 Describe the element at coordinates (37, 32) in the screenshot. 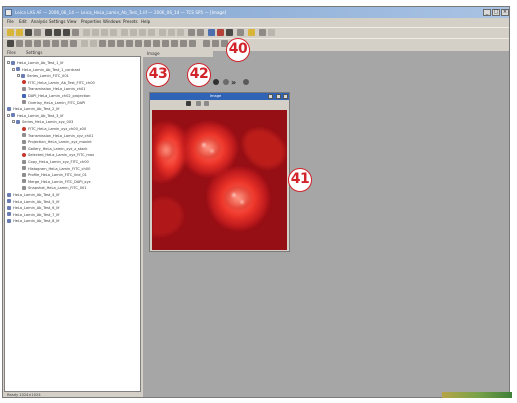

I see `print-icon` at that location.